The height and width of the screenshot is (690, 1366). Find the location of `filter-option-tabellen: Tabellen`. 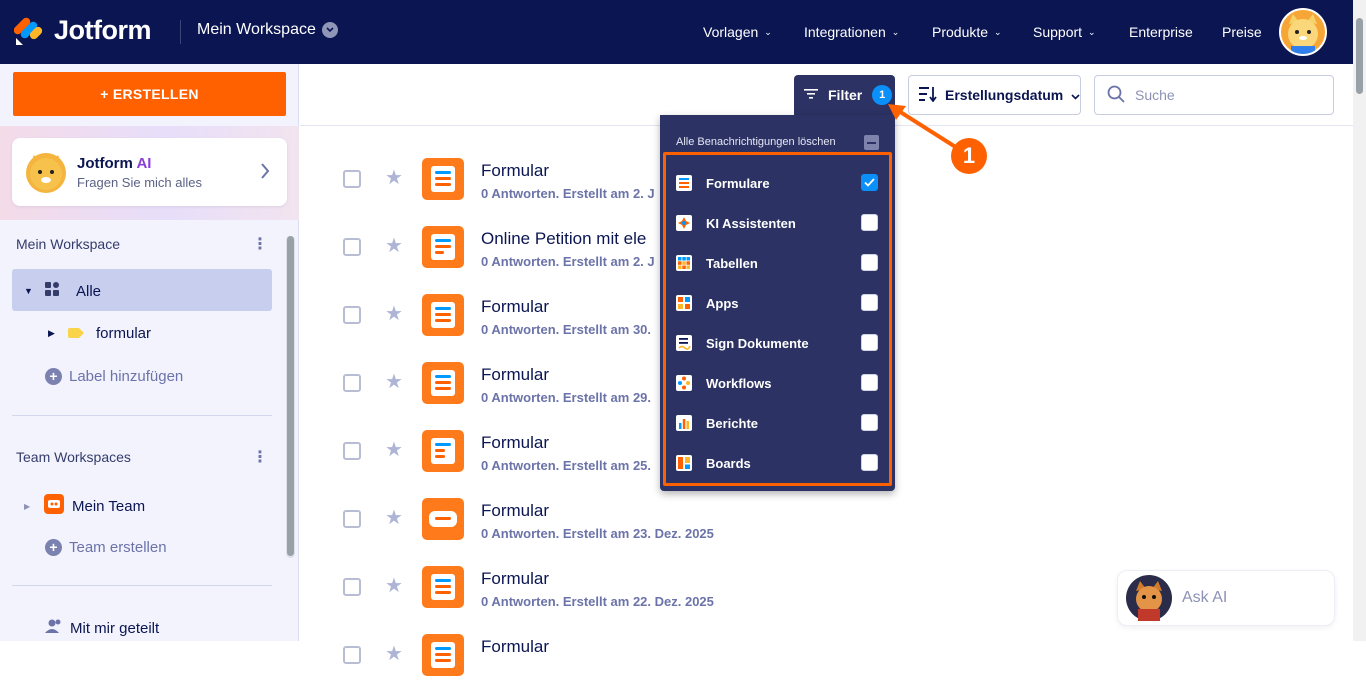

filter-option-tabellen: Tabellen is located at coordinates (777, 263).